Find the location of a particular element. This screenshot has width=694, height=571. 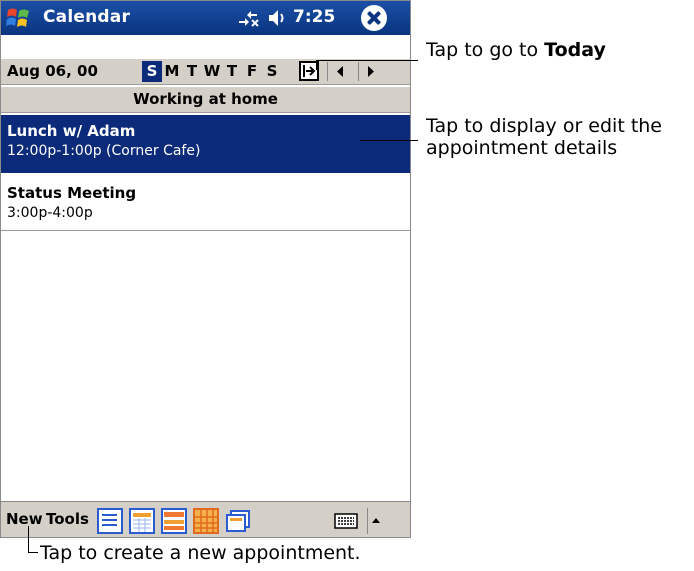

app-title: Calendar is located at coordinates (87, 17).